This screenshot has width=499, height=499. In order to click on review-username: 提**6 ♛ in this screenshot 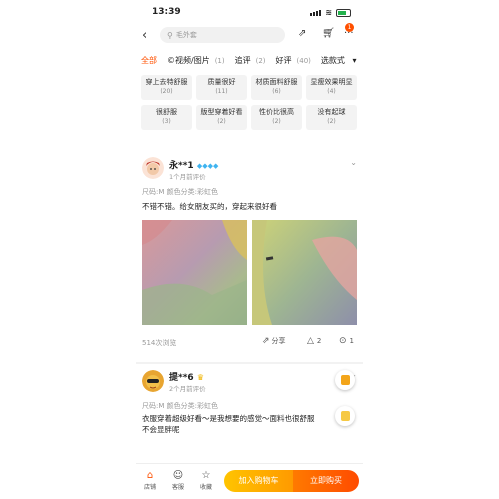, I will do `click(186, 378)`.